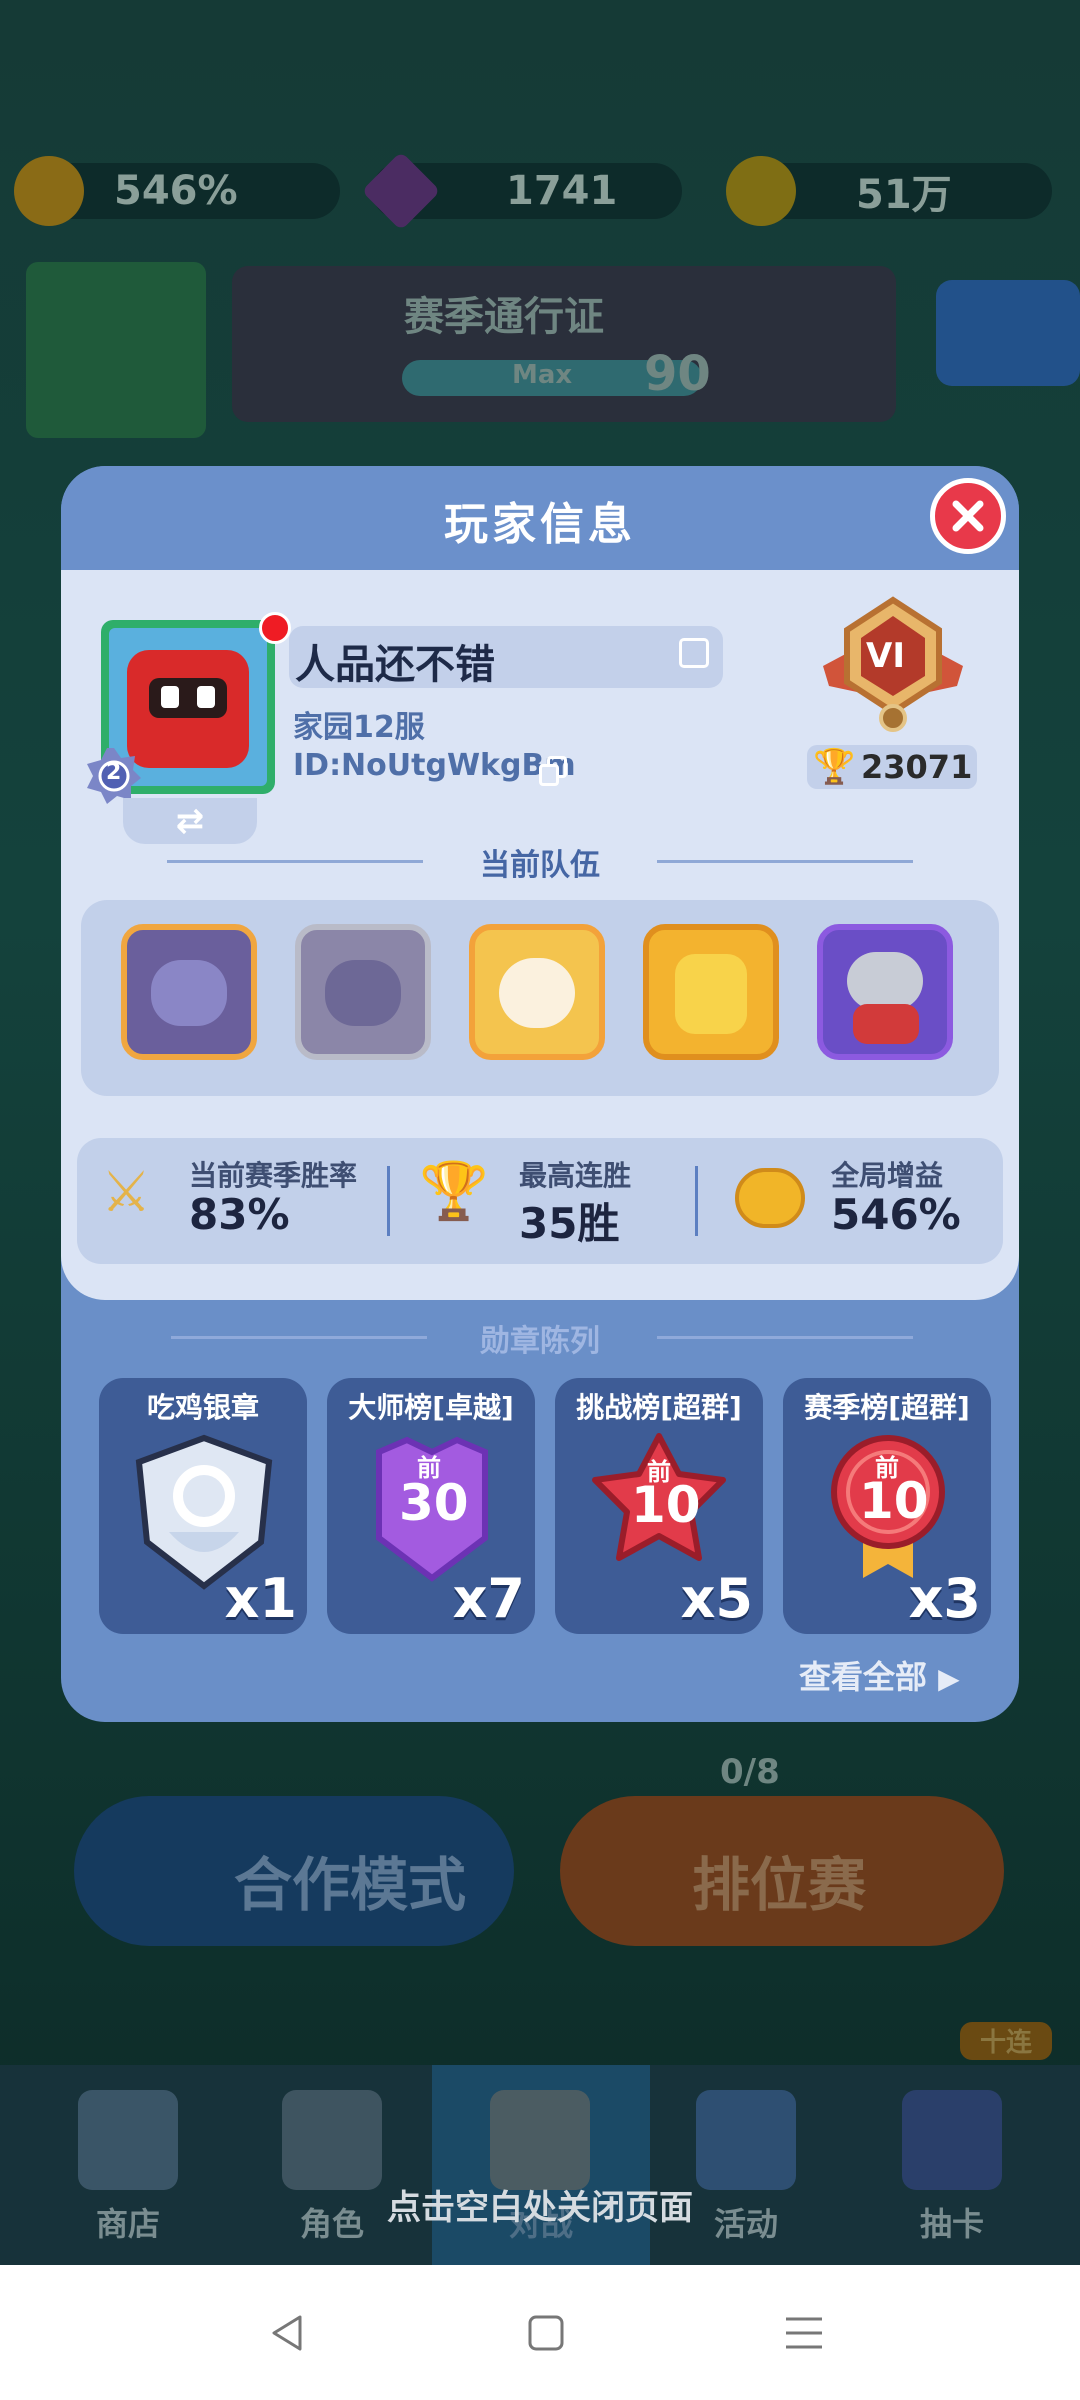 The width and height of the screenshot is (1080, 2400). I want to click on nav-shop: 商店, so click(128, 2165).